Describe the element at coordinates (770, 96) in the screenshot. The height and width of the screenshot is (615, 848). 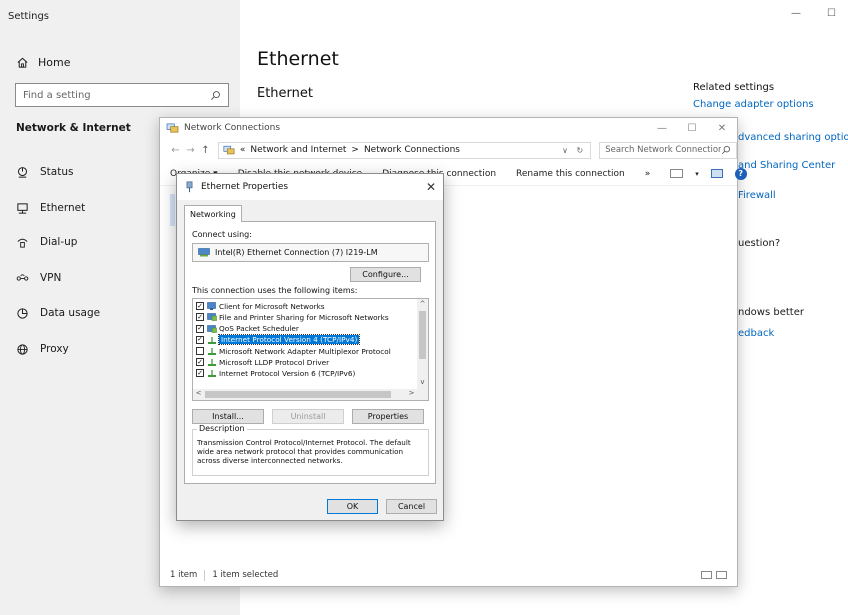
I see `related-settings: Related settings Change adapter options` at that location.